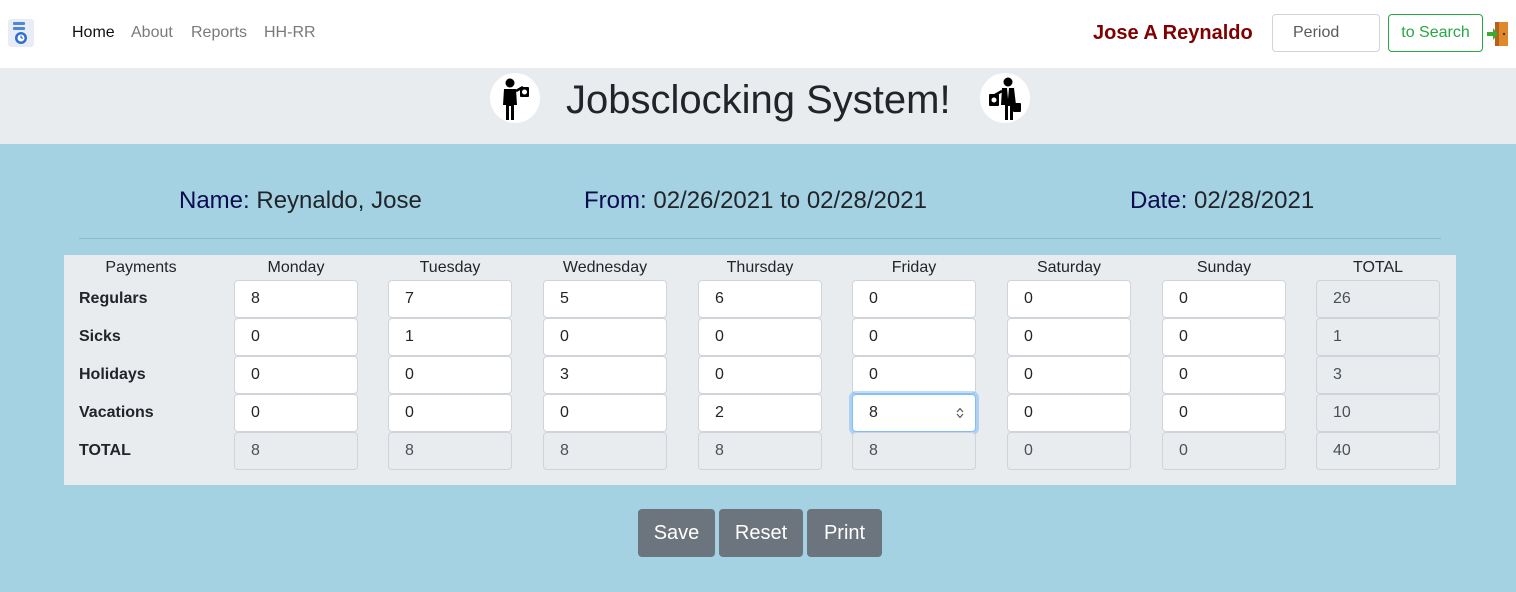 The image size is (1516, 592). Describe the element at coordinates (605, 413) in the screenshot. I see `vacations-wednesday-input` at that location.